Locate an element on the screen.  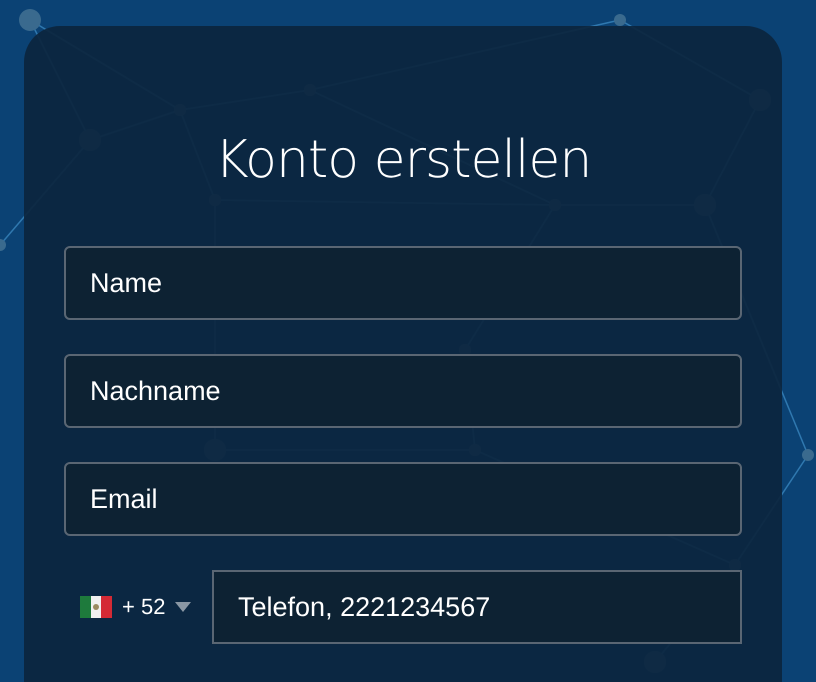
input-field: Name is located at coordinates (403, 283).